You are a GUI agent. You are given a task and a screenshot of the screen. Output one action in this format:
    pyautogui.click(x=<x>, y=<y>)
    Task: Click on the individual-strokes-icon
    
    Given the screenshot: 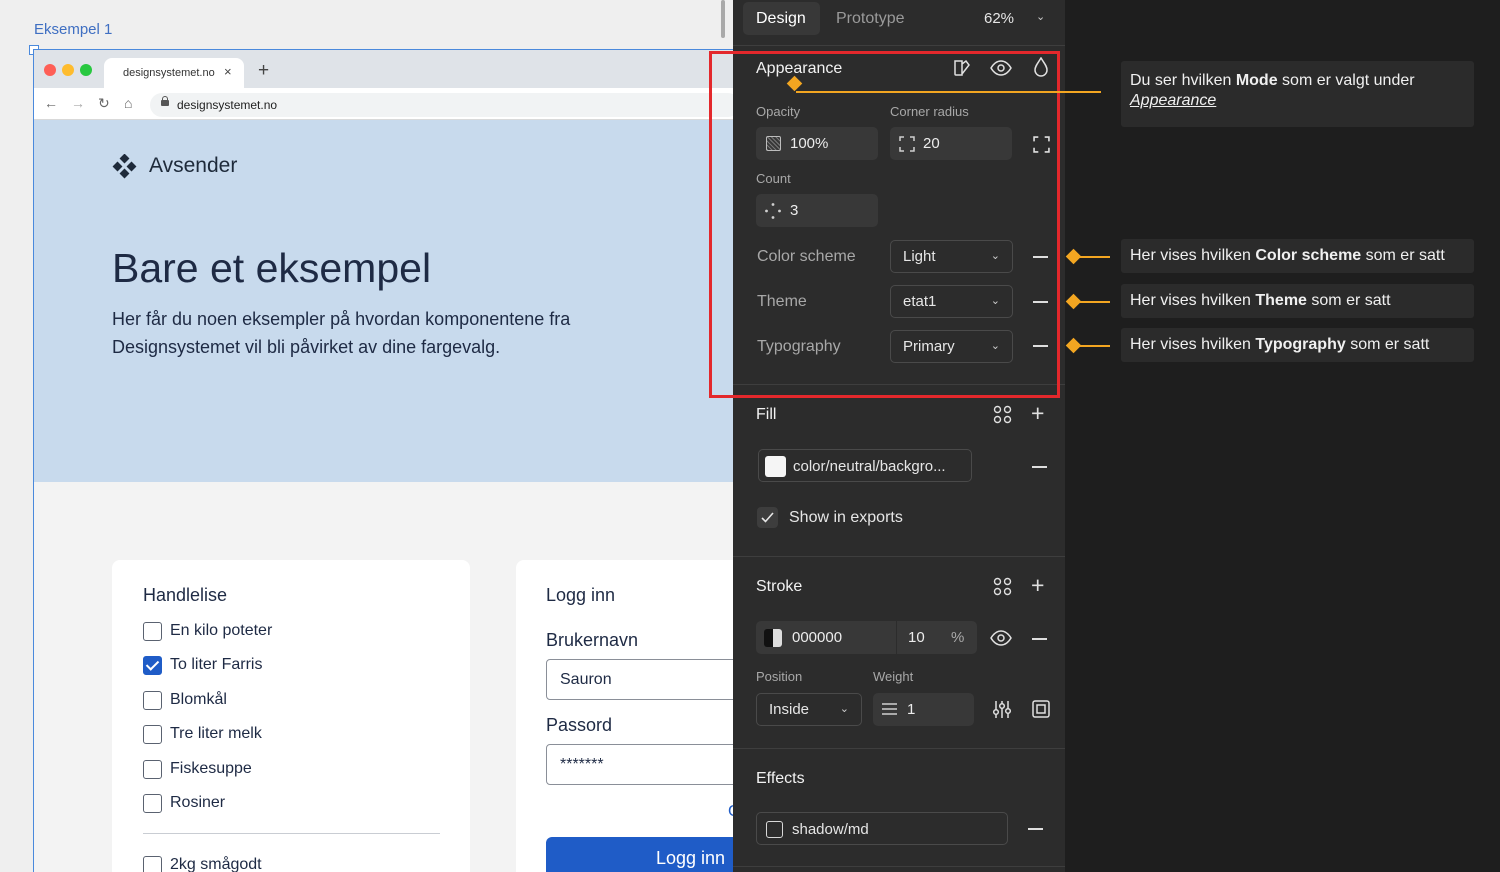 What is the action you would take?
    pyautogui.click(x=1041, y=709)
    